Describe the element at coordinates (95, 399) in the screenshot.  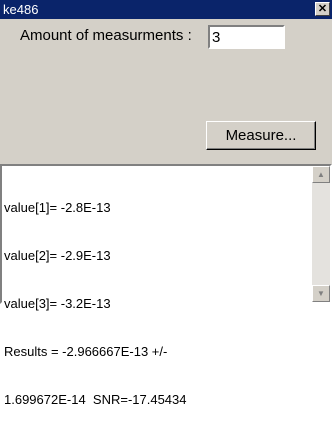
I see `result-line: 1.699672E-14 SNR=-17.45434` at that location.